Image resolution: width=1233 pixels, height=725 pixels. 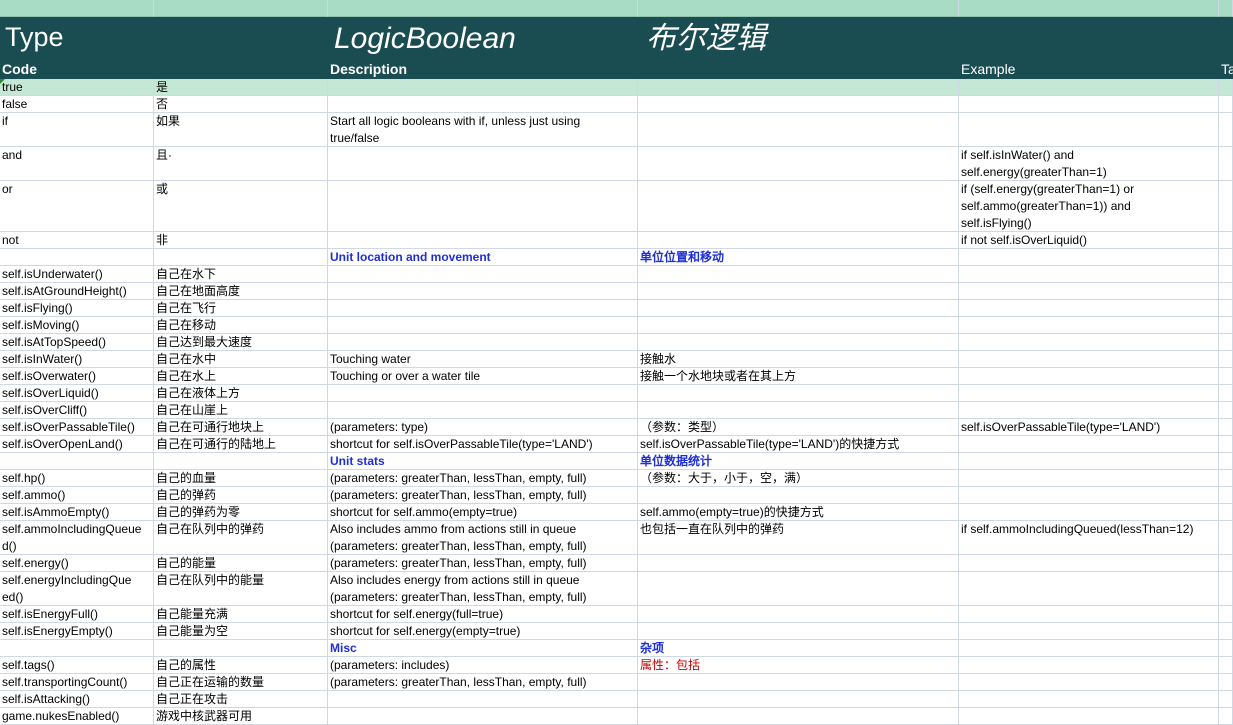 What do you see at coordinates (241, 257) in the screenshot?
I see `code-cn-cell` at bounding box center [241, 257].